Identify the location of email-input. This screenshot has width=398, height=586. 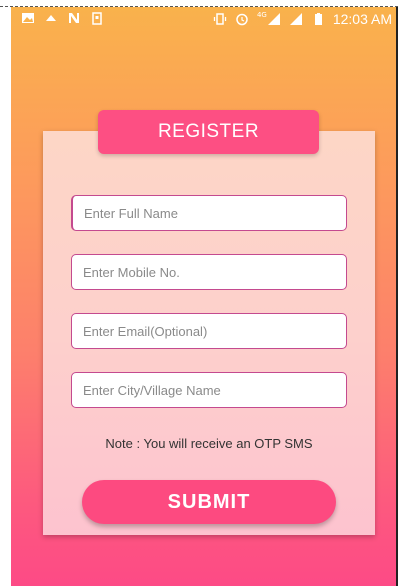
(209, 331).